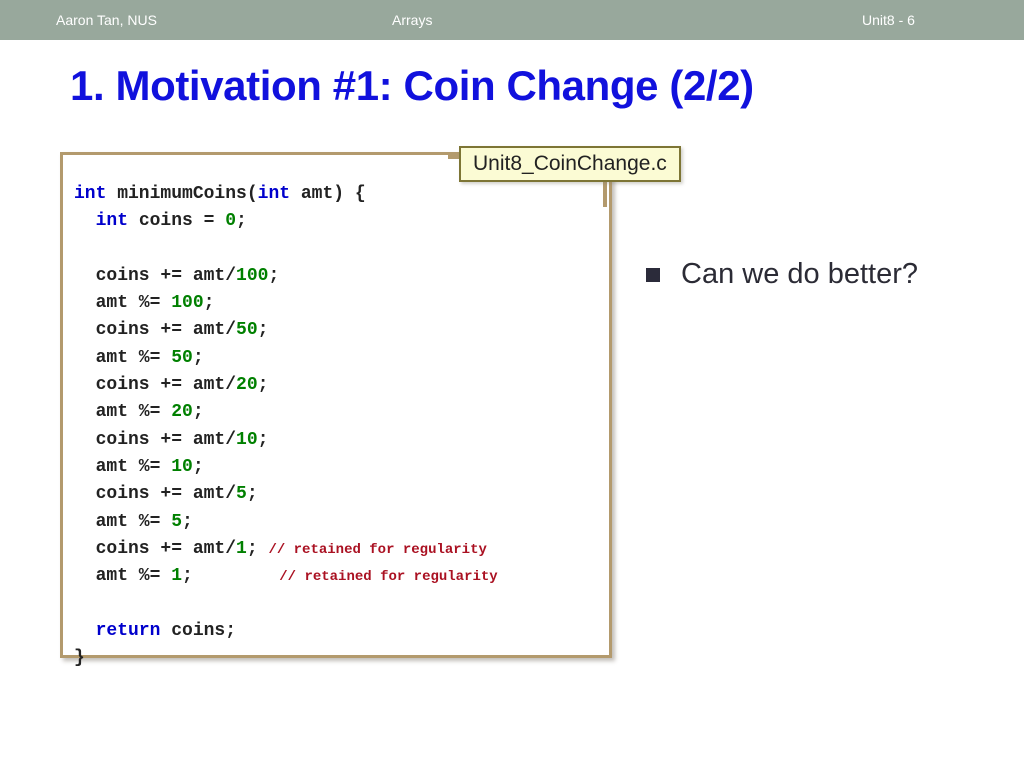 Image resolution: width=1024 pixels, height=768 pixels. Describe the element at coordinates (79, 658) in the screenshot. I see `code-token: }` at that location.